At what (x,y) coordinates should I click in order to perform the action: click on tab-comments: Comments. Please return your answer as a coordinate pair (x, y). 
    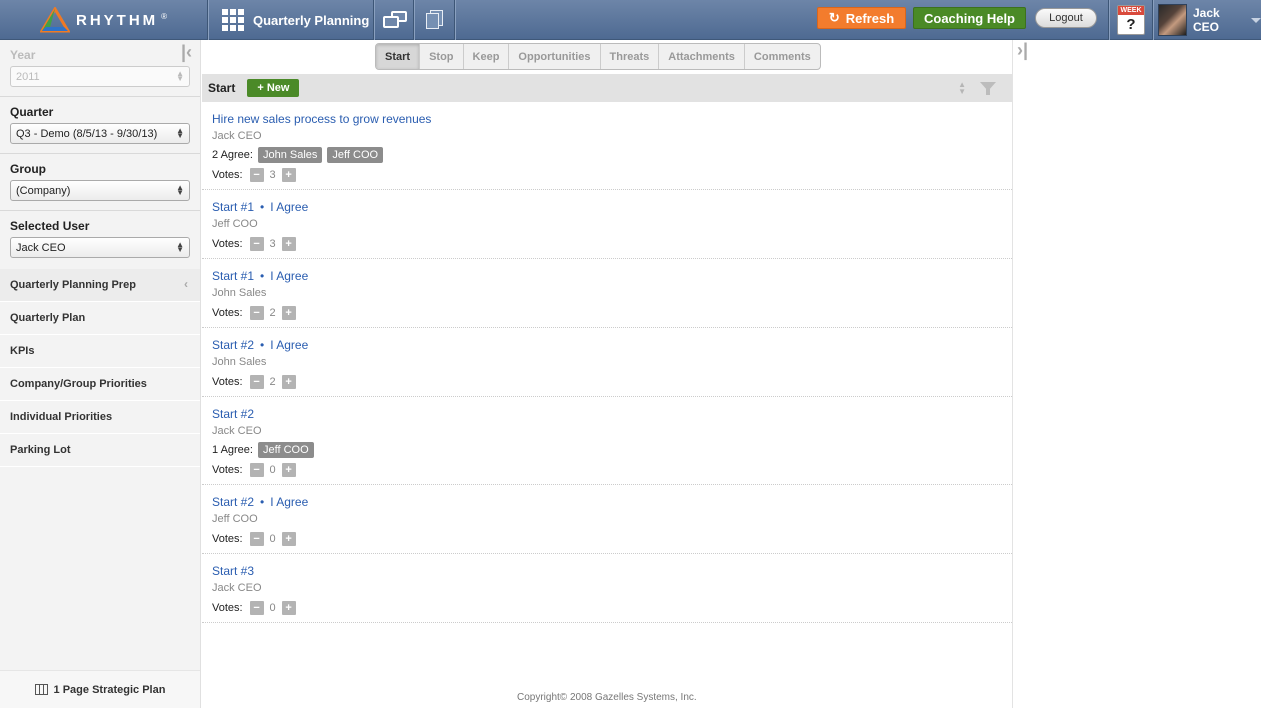
    Looking at the image, I should click on (782, 56).